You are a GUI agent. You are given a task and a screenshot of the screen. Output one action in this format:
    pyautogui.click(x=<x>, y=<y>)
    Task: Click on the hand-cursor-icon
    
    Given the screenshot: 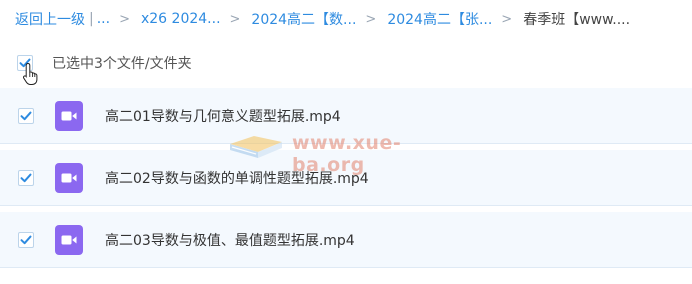 What is the action you would take?
    pyautogui.click(x=30, y=73)
    